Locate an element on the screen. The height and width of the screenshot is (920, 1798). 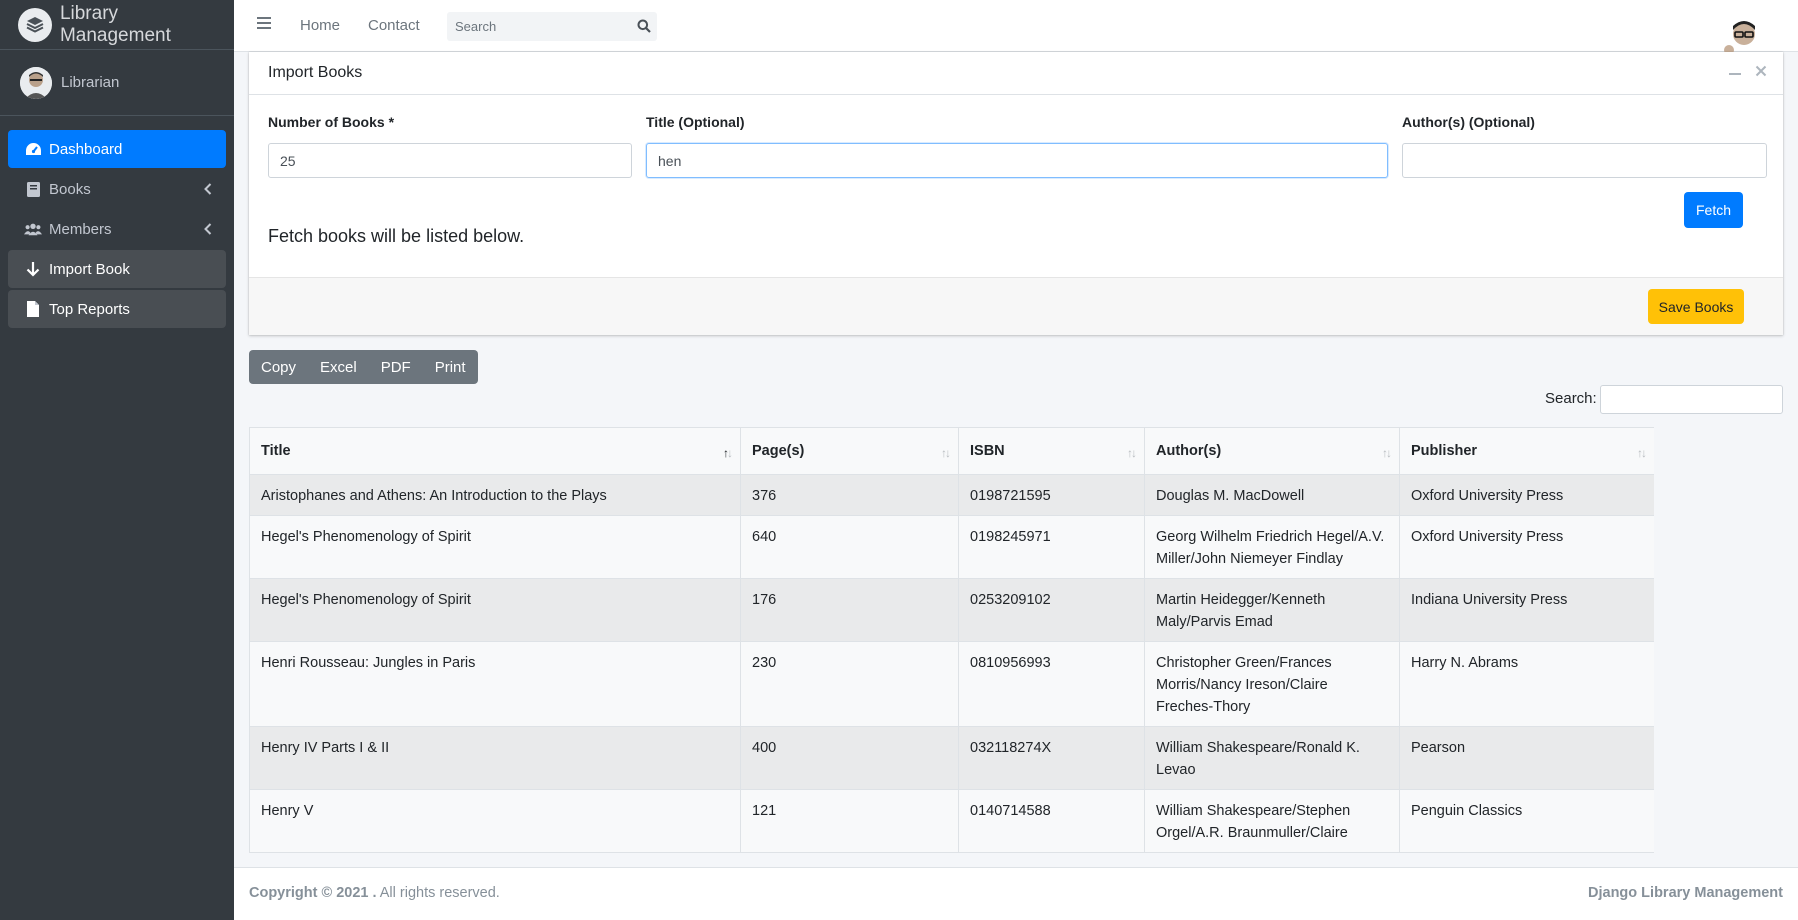
cell-authors: Douglas M. MacDowell is located at coordinates (1272, 495).